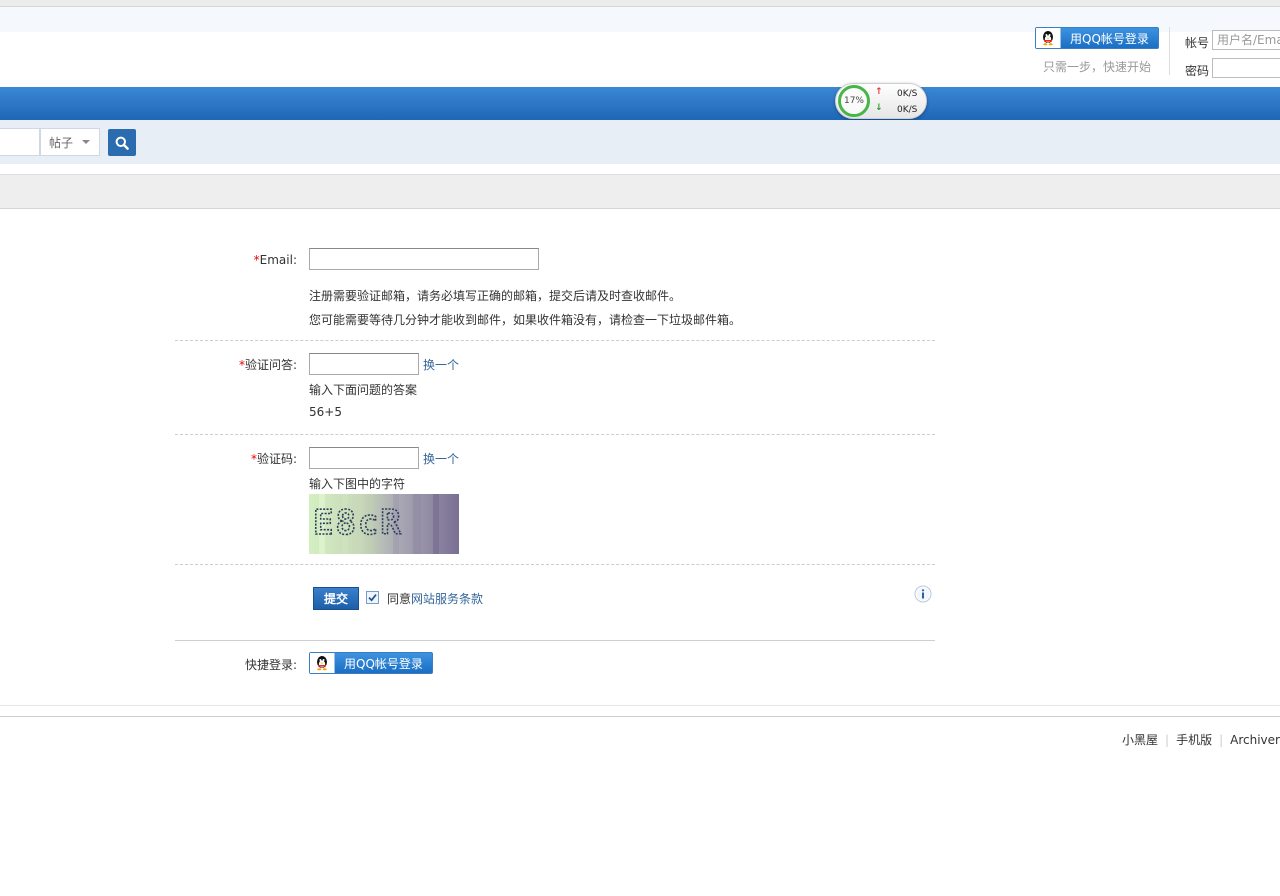 The width and height of the screenshot is (1280, 896). I want to click on question-text: 56+5, so click(325, 412).